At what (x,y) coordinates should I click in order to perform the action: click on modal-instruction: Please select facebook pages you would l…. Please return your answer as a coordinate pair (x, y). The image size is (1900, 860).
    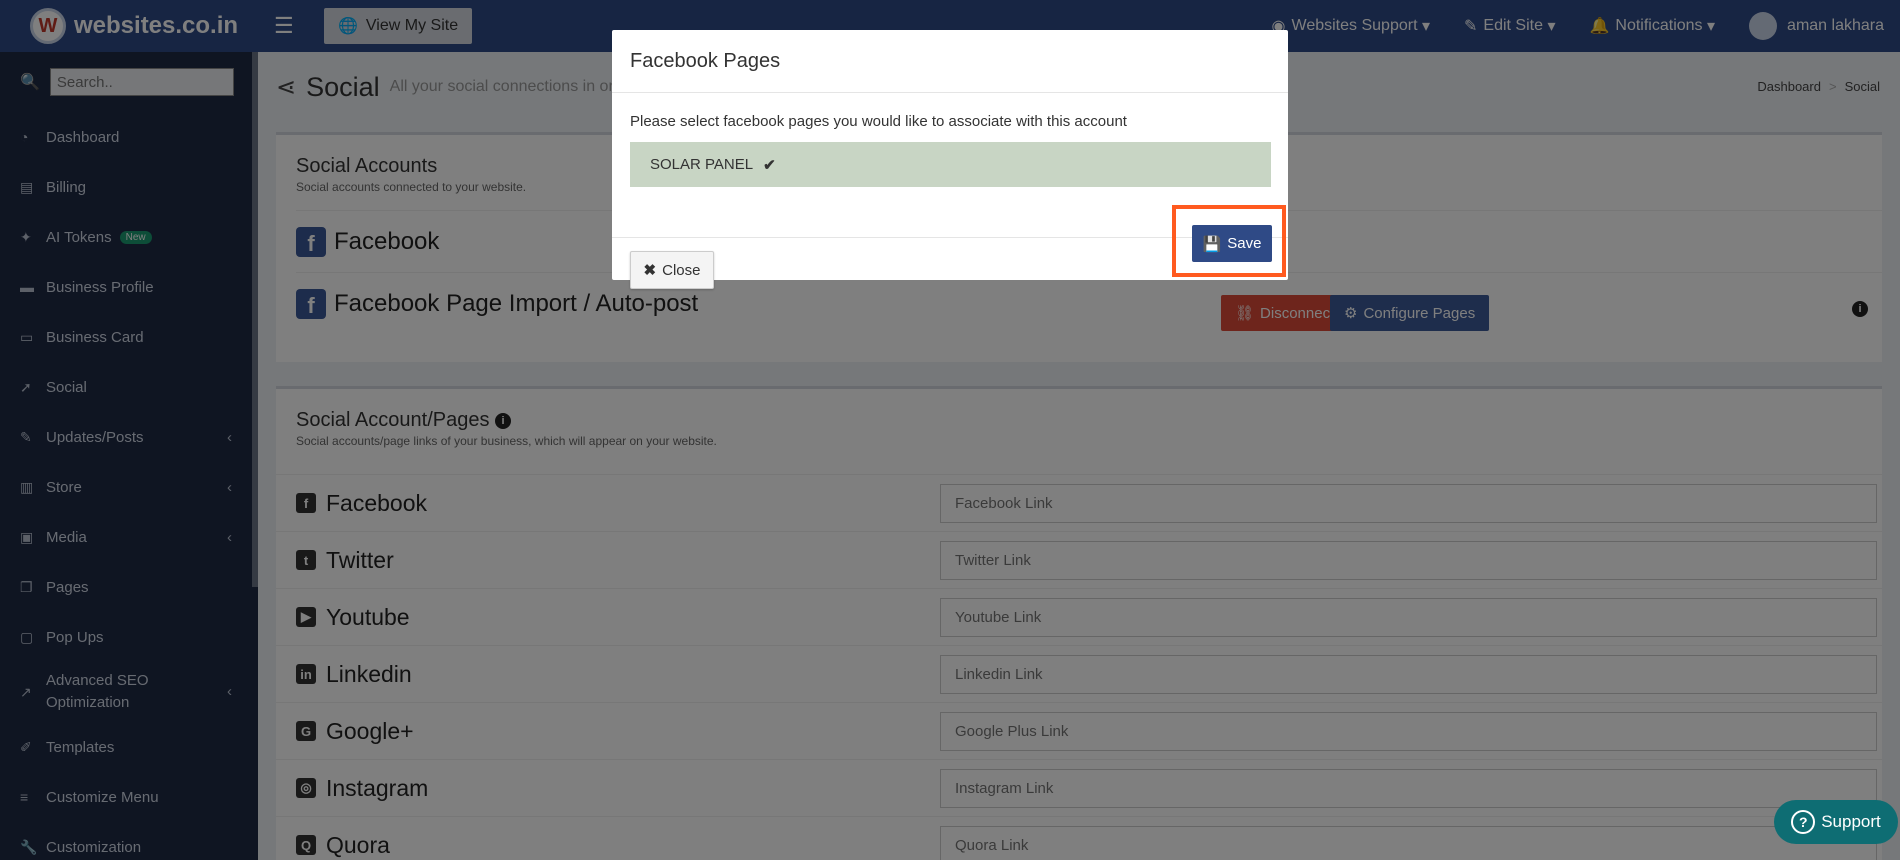
    Looking at the image, I should click on (878, 121).